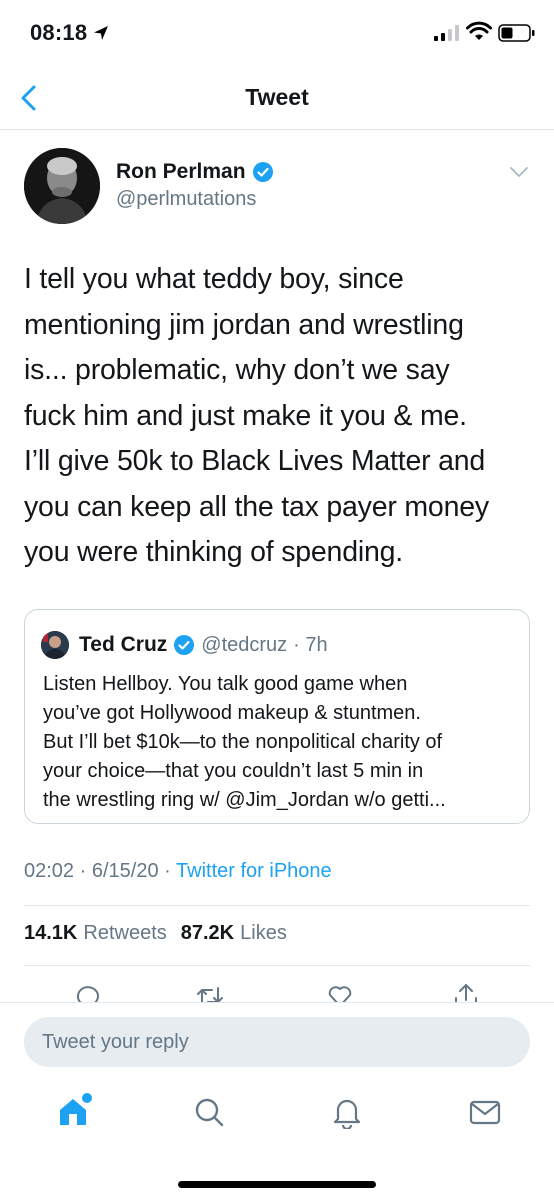 The image size is (554, 1200). What do you see at coordinates (310, 644) in the screenshot?
I see `quoted-tweet-time: · 7h` at bounding box center [310, 644].